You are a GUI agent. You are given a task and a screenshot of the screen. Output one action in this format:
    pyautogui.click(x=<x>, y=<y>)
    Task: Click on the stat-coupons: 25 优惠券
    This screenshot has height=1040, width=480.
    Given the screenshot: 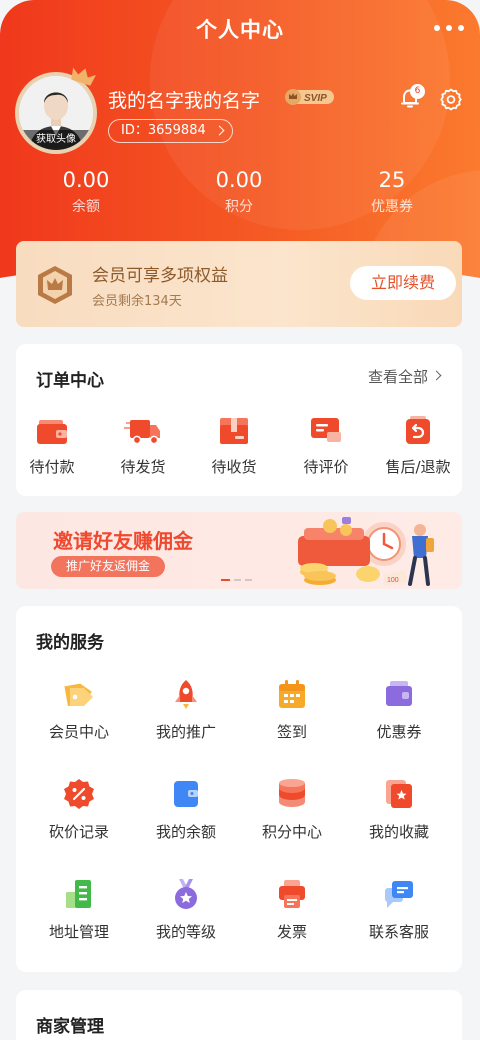 What is the action you would take?
    pyautogui.click(x=392, y=192)
    